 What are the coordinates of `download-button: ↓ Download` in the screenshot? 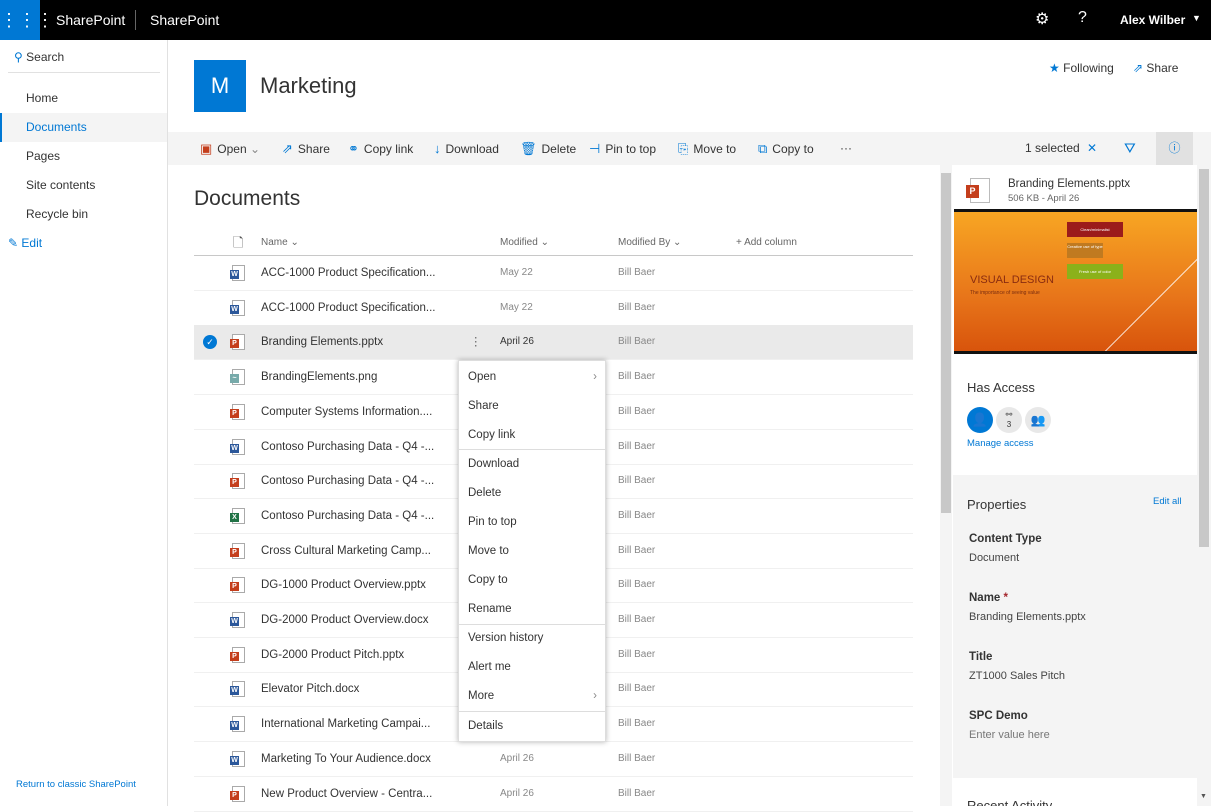 It's located at (466, 148).